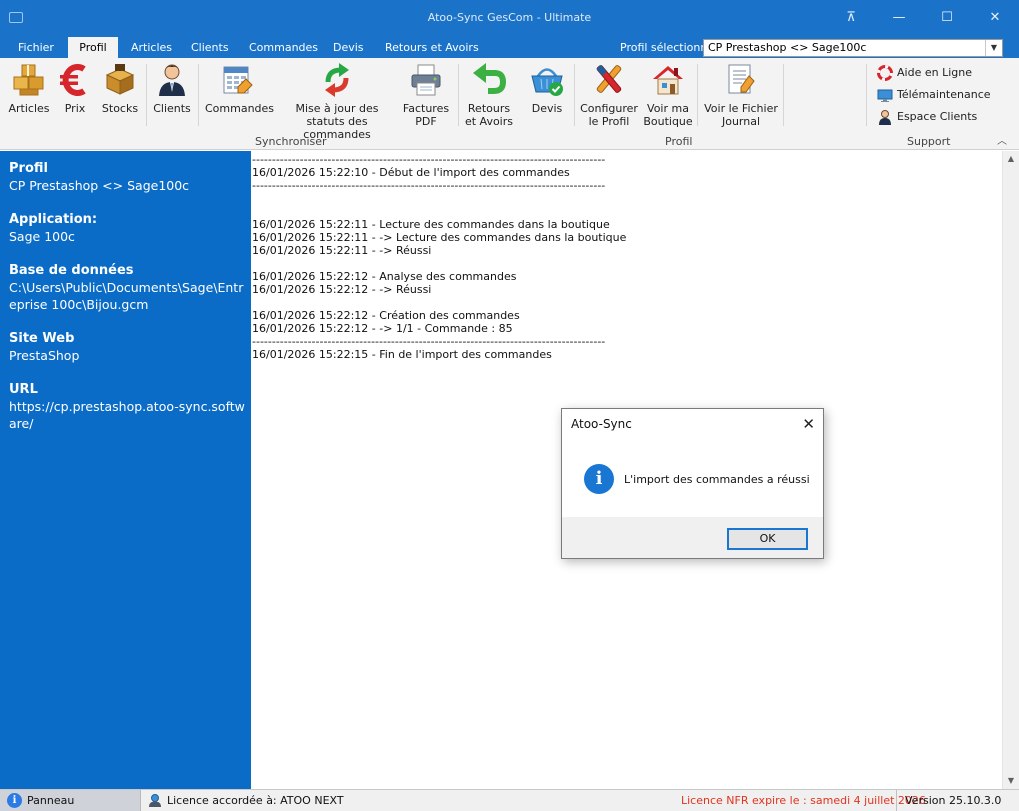 This screenshot has width=1019, height=811. What do you see at coordinates (432, 47) in the screenshot?
I see `tab-retours: Retours et Avoirs` at bounding box center [432, 47].